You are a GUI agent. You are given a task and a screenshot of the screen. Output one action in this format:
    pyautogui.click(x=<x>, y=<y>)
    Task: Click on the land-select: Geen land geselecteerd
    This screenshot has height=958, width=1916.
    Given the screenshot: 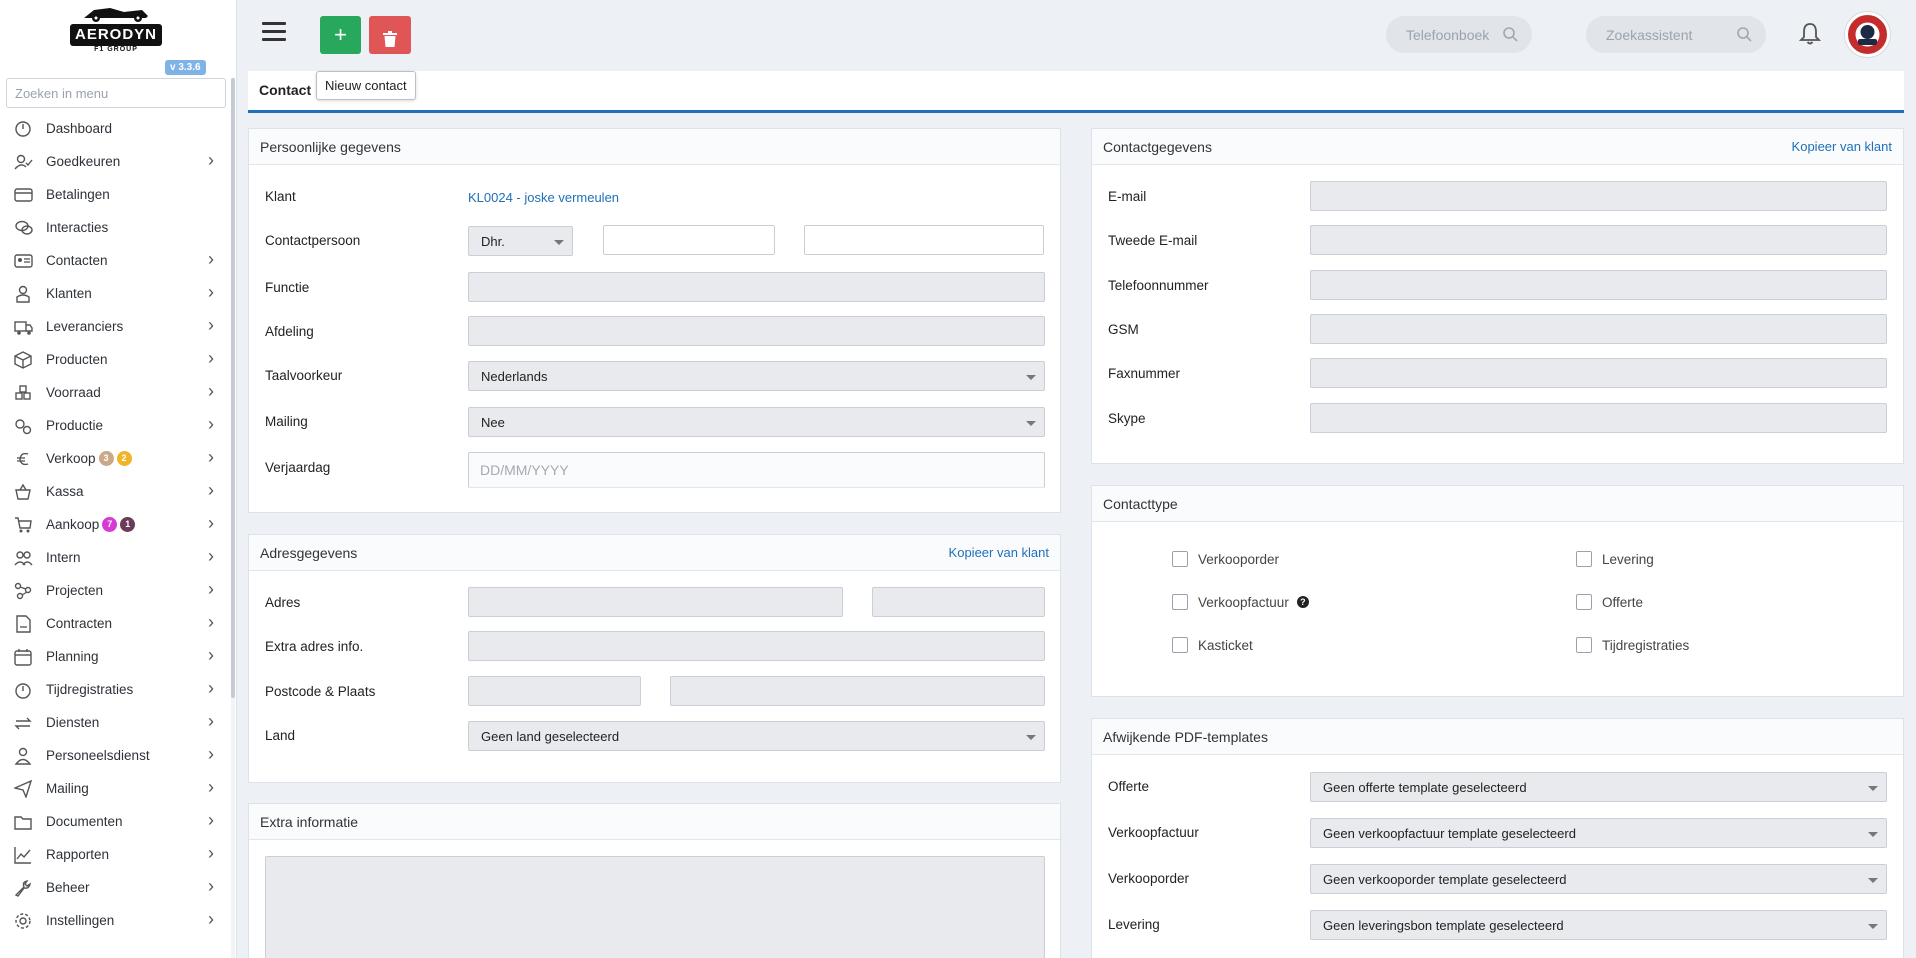 What is the action you would take?
    pyautogui.click(x=756, y=736)
    